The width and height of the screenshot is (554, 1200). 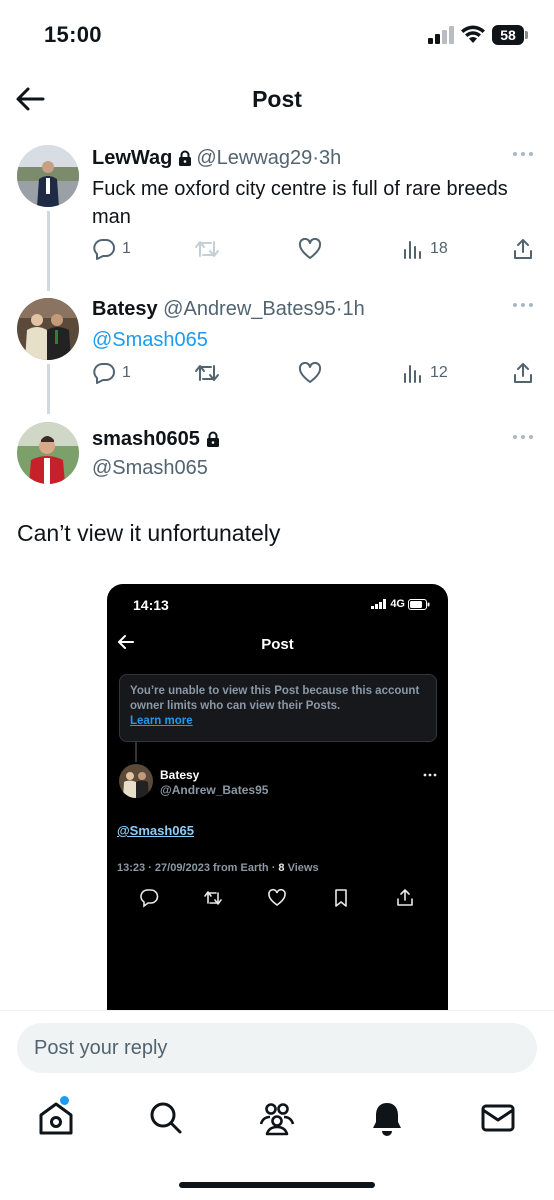 What do you see at coordinates (277, 100) in the screenshot?
I see `page-header: Post` at bounding box center [277, 100].